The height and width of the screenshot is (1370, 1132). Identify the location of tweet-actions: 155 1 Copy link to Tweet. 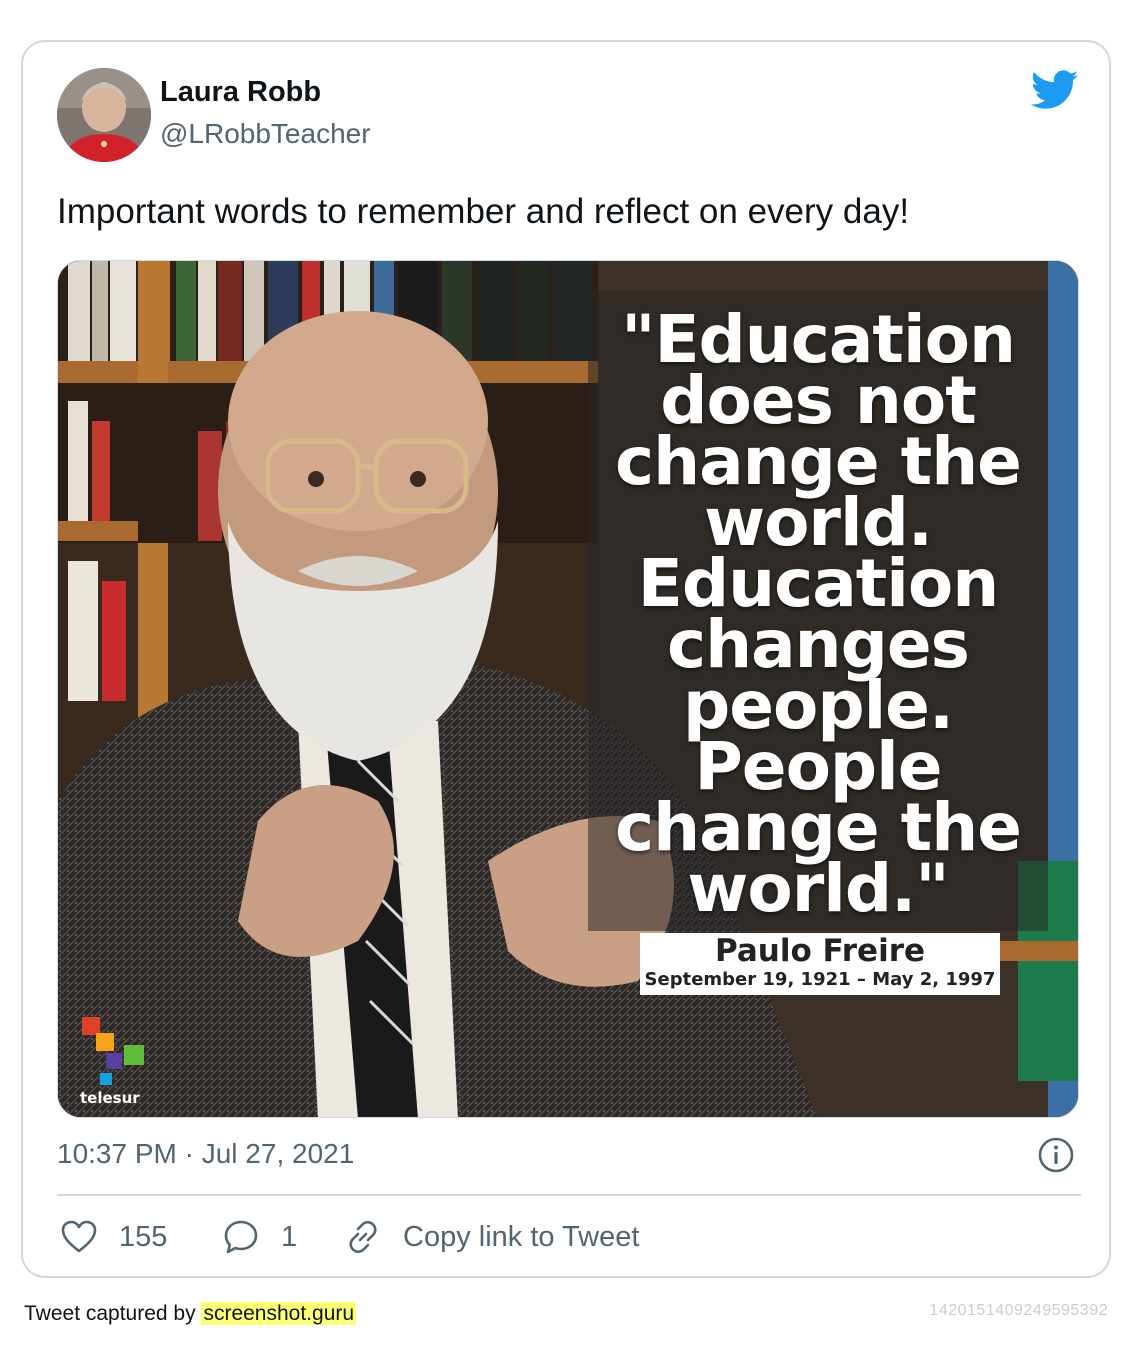
(569, 1237).